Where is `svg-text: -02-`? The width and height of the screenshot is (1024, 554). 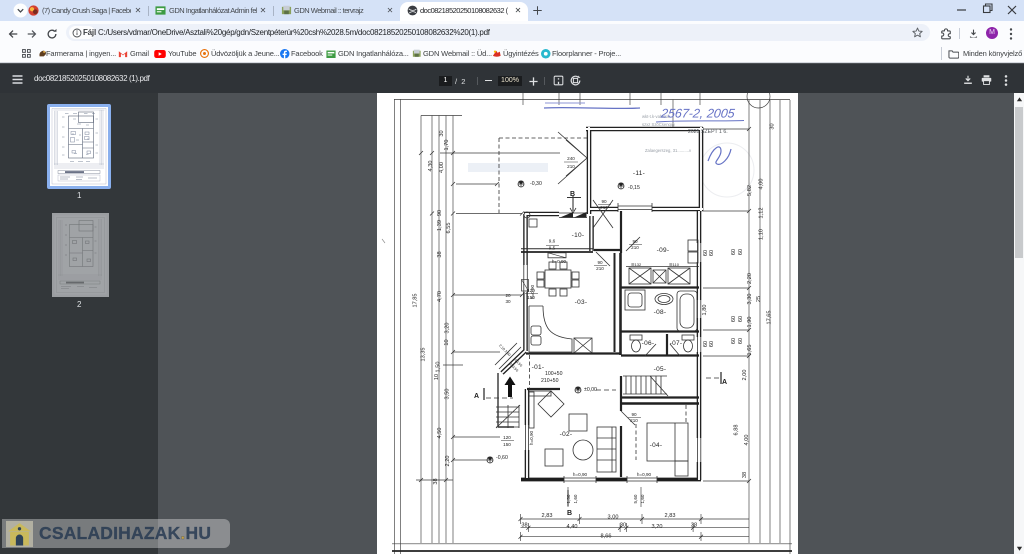
svg-text: -02- is located at coordinates (566, 434).